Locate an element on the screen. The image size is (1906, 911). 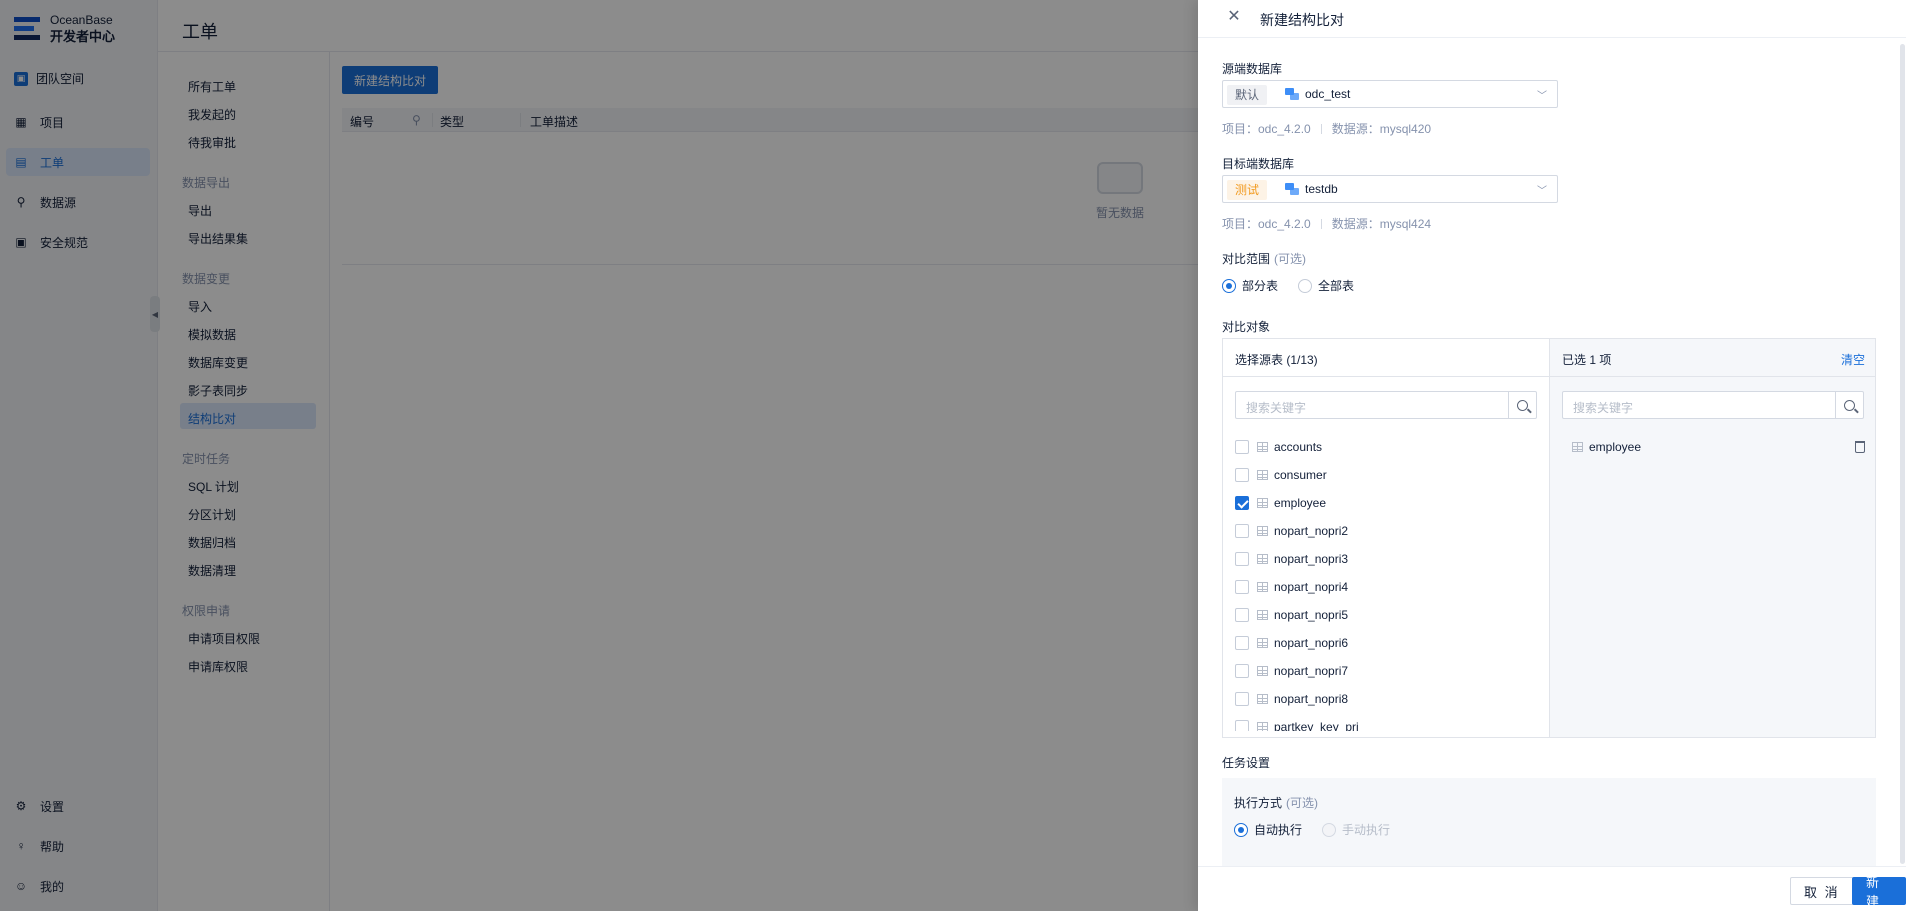
exec-mode-radio-group: 自动执行 手动执行 is located at coordinates (1319, 829).